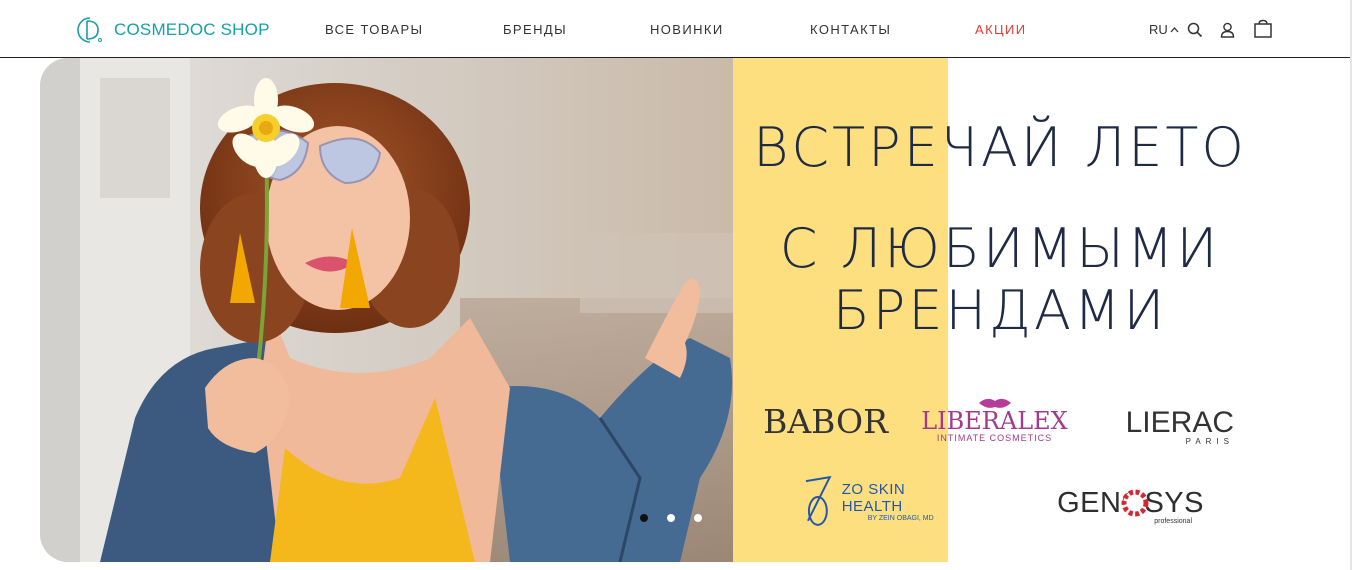  Describe the element at coordinates (850, 29) in the screenshot. I see `nav-contacts: КОНТАКТЫ` at that location.